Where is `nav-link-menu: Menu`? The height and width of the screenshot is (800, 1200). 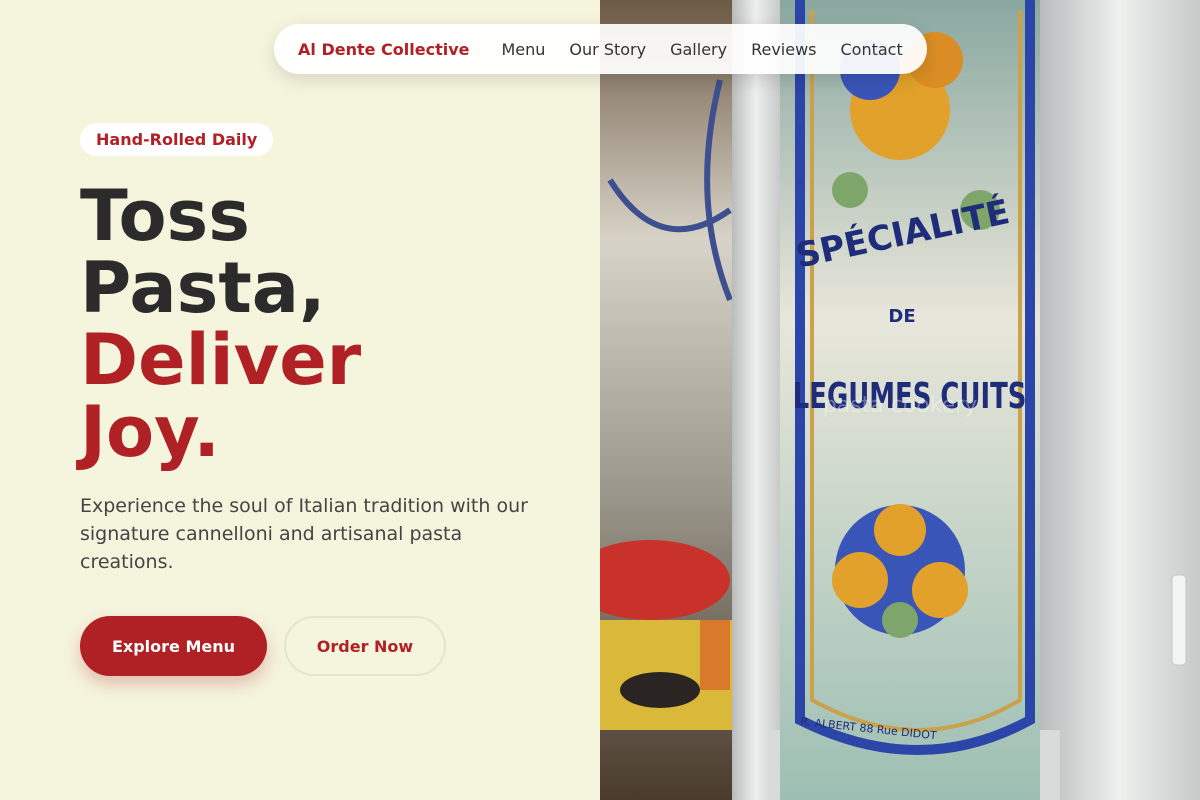
nav-link-menu: Menu is located at coordinates (523, 49).